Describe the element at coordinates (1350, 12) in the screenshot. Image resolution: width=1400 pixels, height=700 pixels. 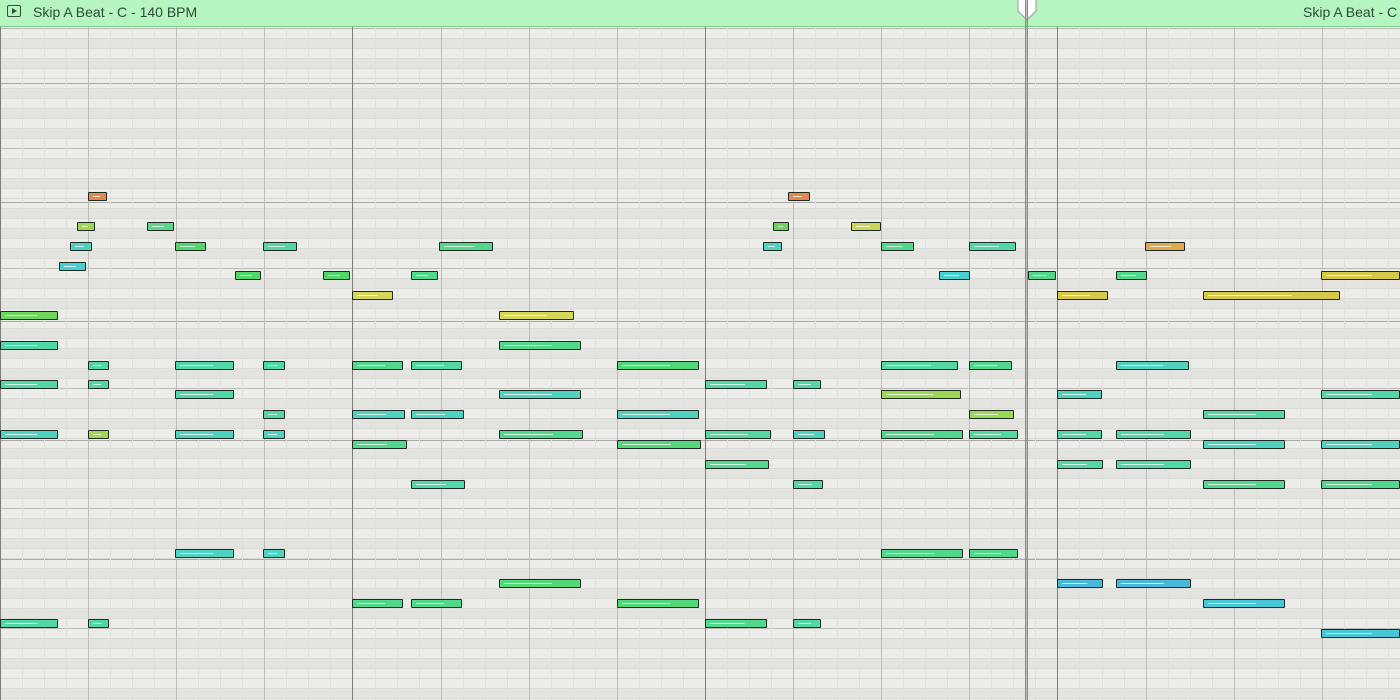
I see `region-title-repeat: Skip A Beat - C` at that location.